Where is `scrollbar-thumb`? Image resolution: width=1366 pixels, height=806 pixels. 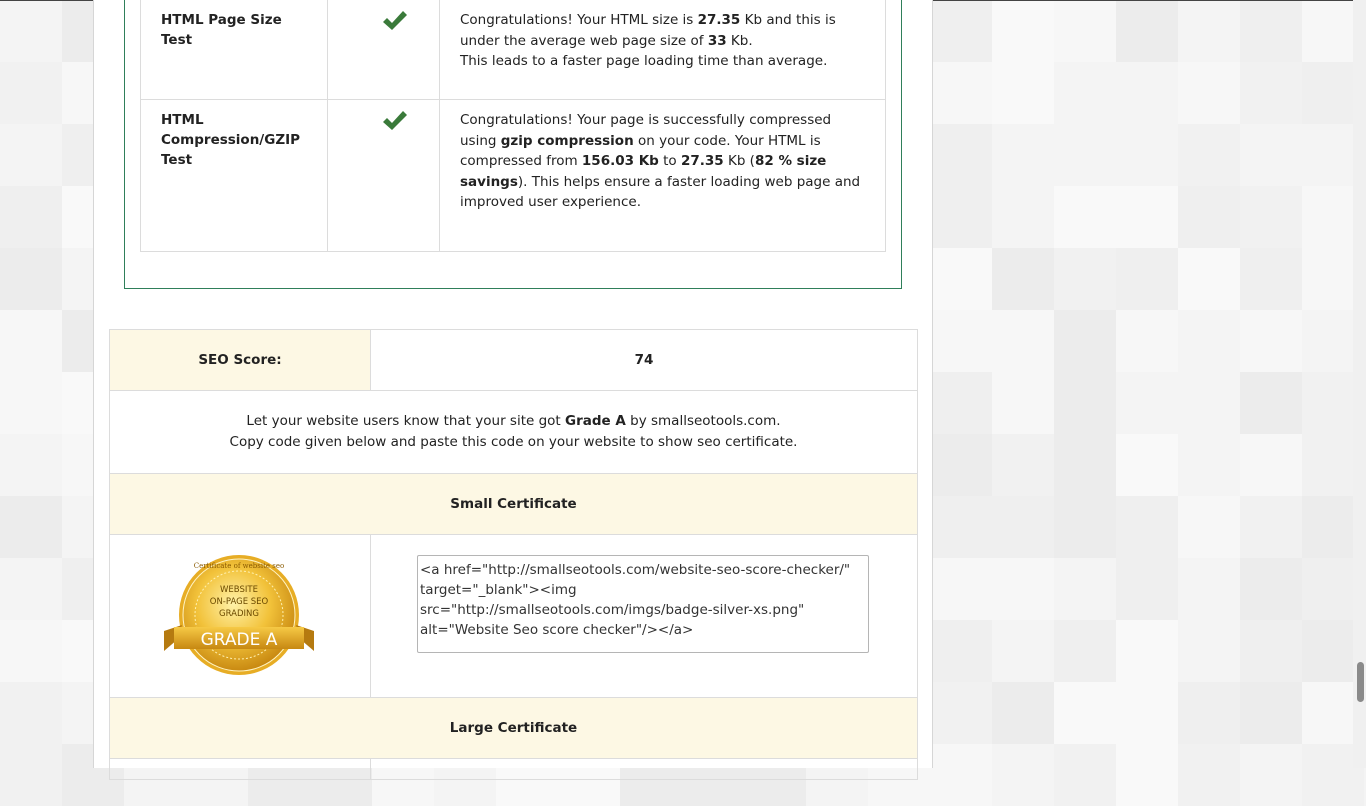 scrollbar-thumb is located at coordinates (1360, 682).